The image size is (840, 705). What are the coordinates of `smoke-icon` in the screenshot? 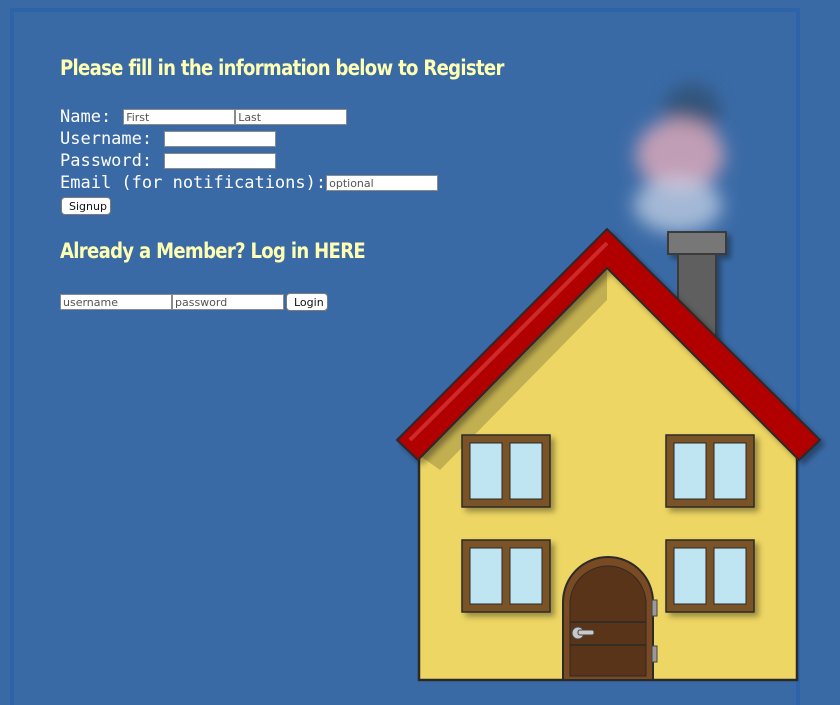 It's located at (679, 158).